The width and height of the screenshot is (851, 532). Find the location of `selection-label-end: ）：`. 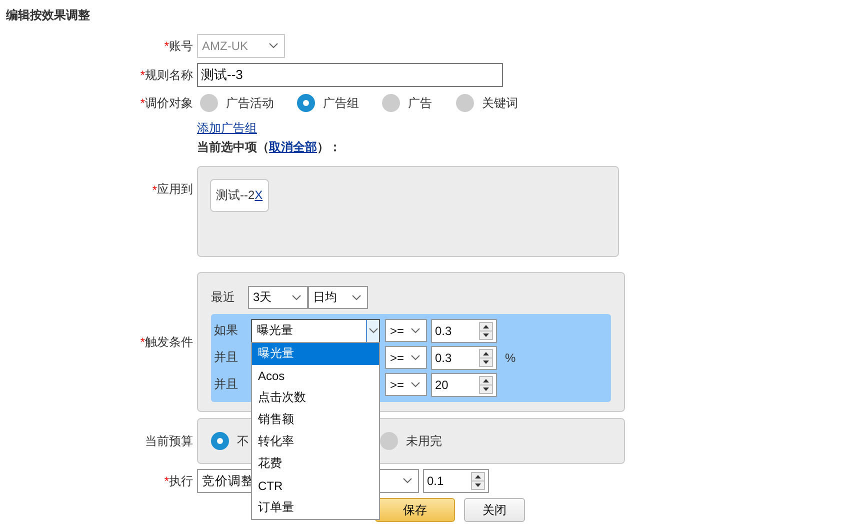

selection-label-end: ）： is located at coordinates (329, 147).